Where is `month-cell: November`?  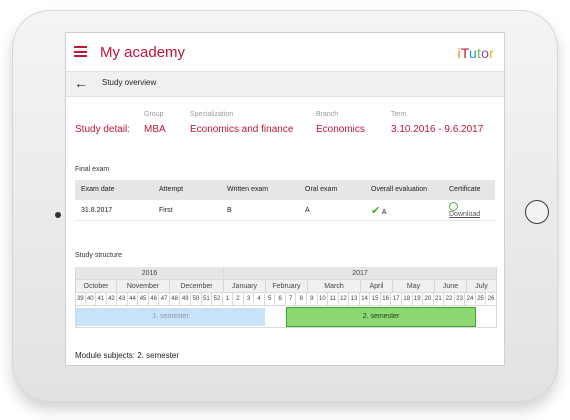 month-cell: November is located at coordinates (143, 286).